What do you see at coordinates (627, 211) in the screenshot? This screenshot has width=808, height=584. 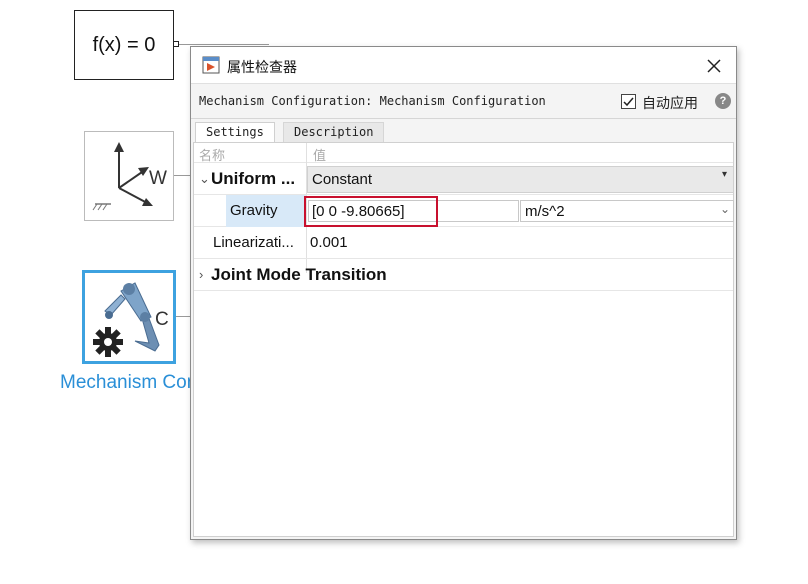 I see `gravity-unit-dropdown: m/s^2 ⌄` at bounding box center [627, 211].